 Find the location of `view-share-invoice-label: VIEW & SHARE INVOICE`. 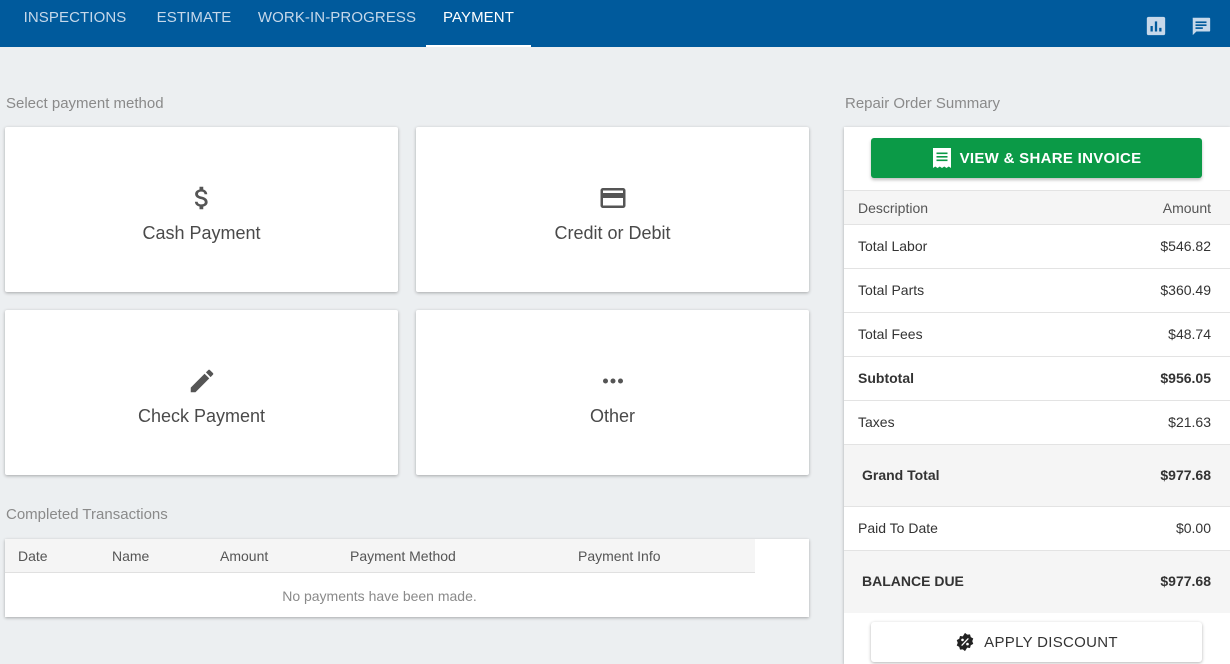

view-share-invoice-label: VIEW & SHARE INVOICE is located at coordinates (1050, 158).